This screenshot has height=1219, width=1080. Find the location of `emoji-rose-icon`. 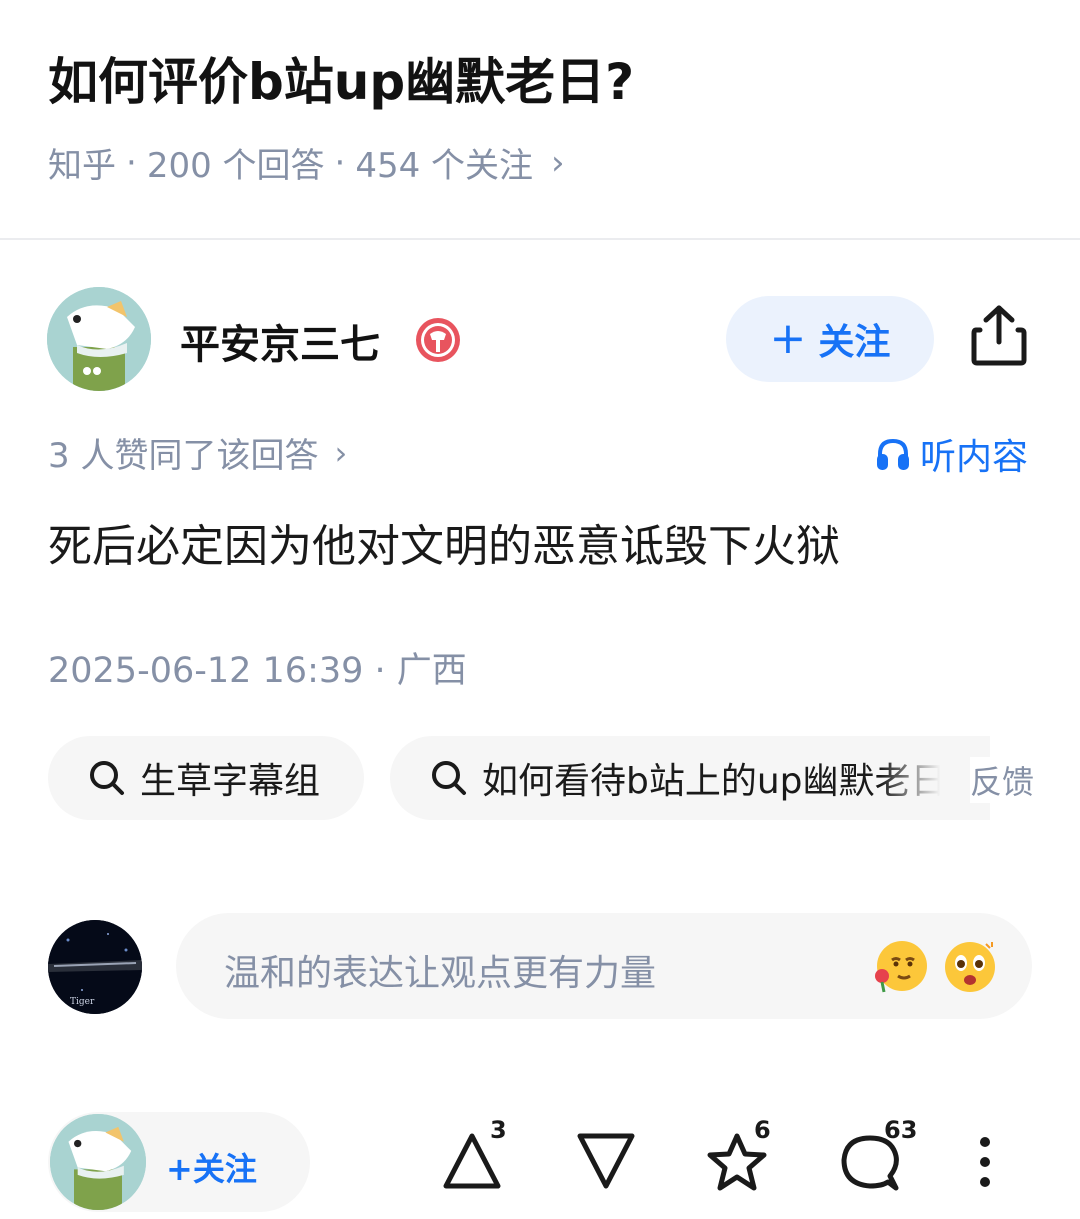

emoji-rose-icon is located at coordinates (900, 966).